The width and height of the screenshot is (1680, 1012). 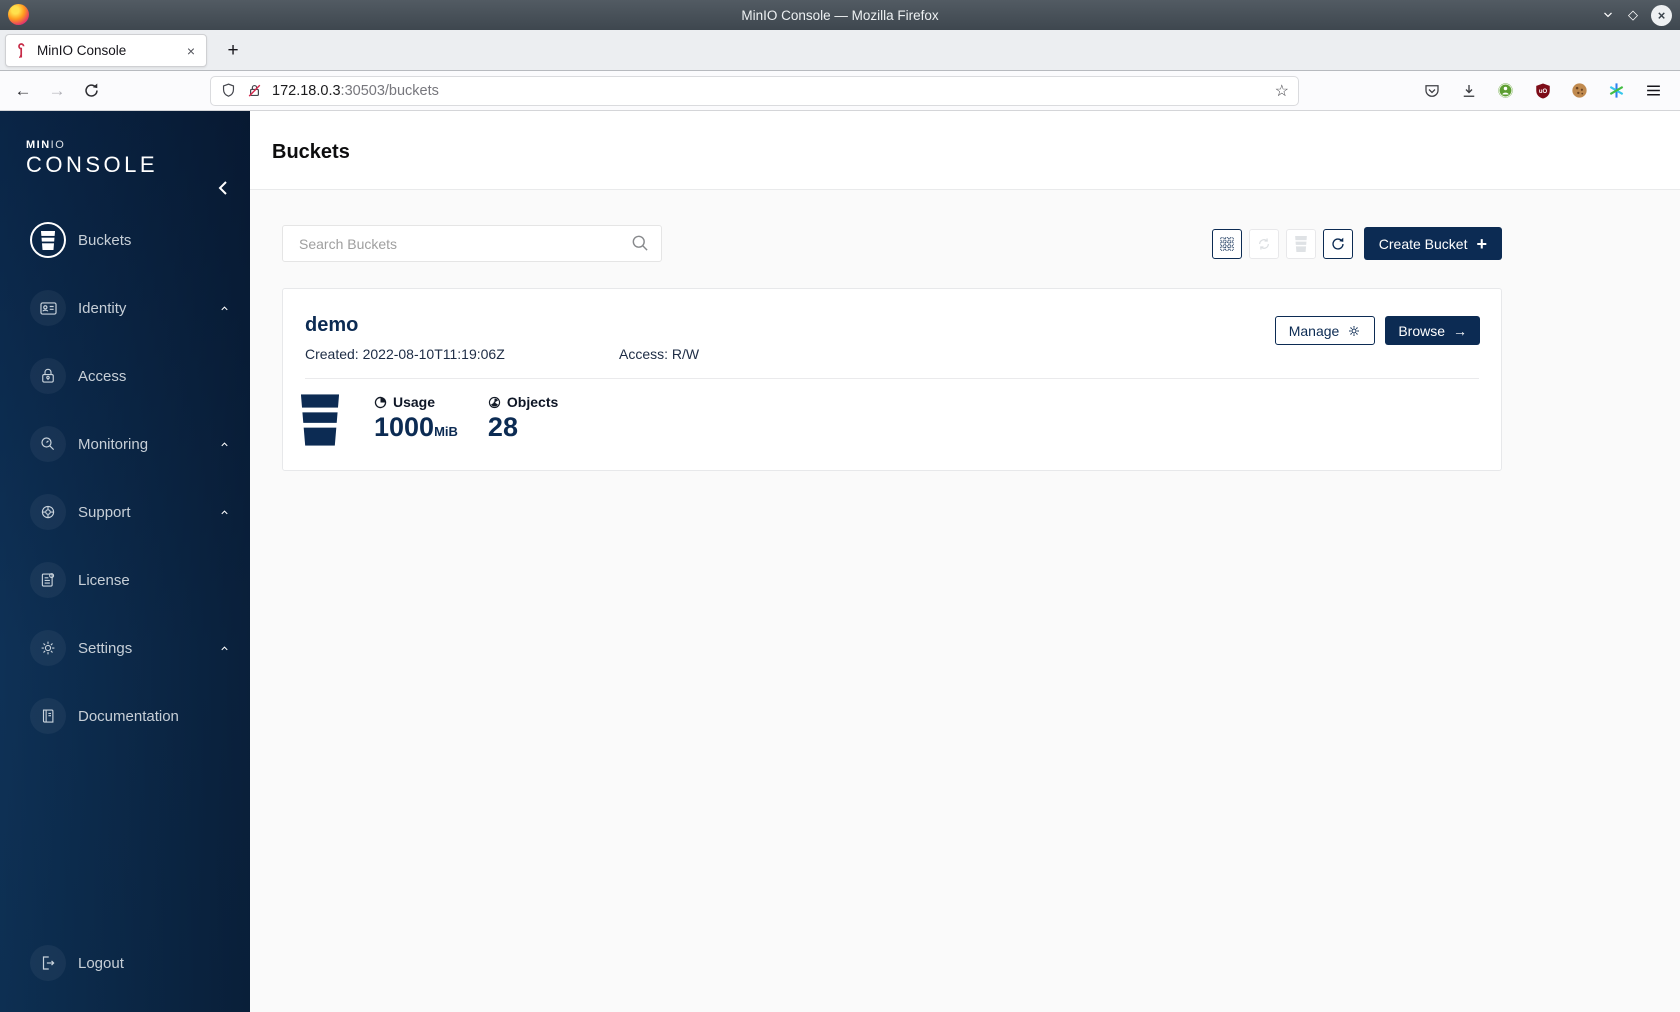 I want to click on sidebar-item-label: Logout, so click(x=101, y=963).